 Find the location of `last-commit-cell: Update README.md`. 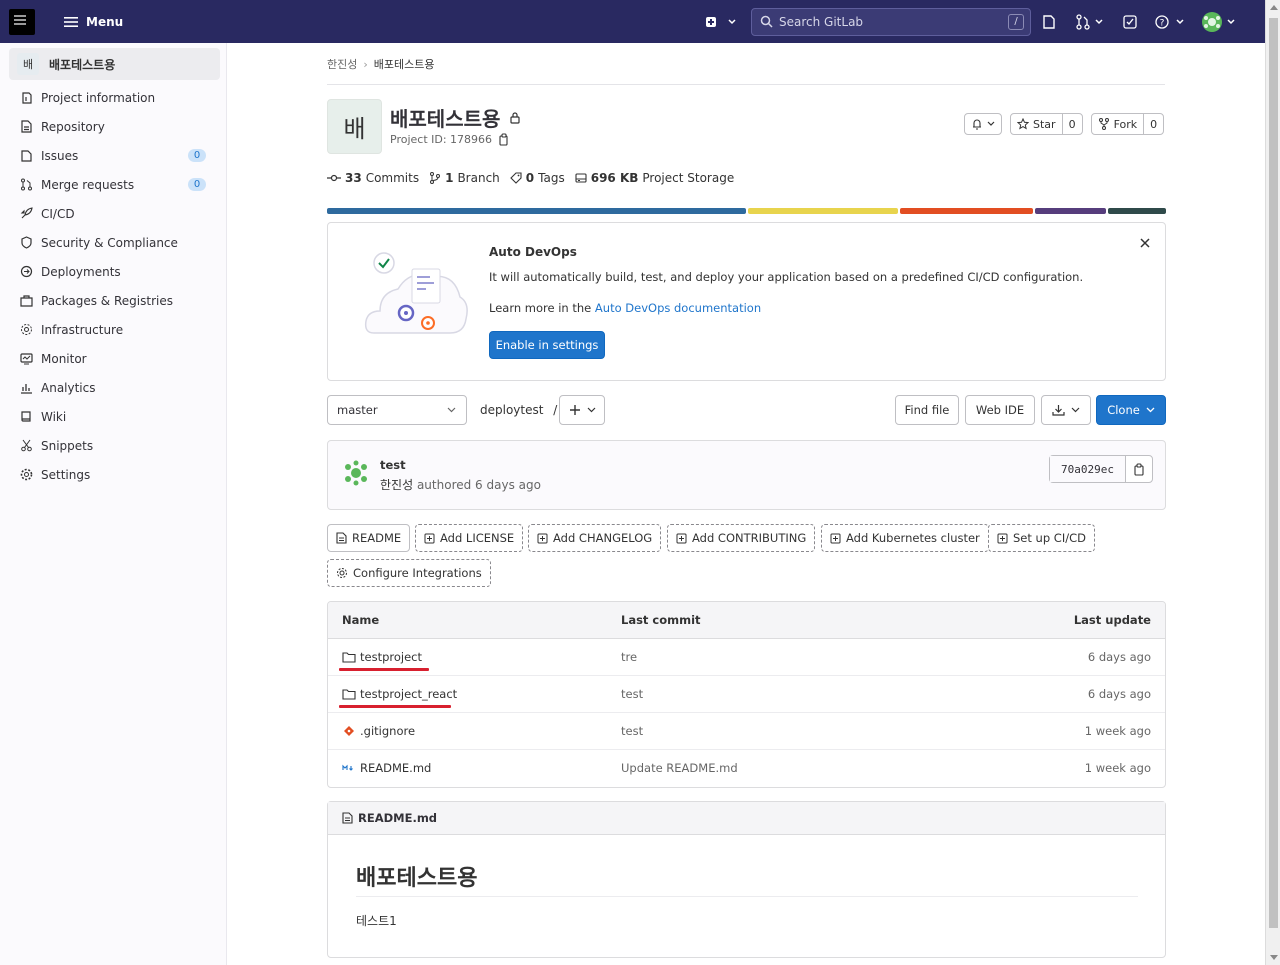

last-commit-cell: Update README.md is located at coordinates (679, 768).